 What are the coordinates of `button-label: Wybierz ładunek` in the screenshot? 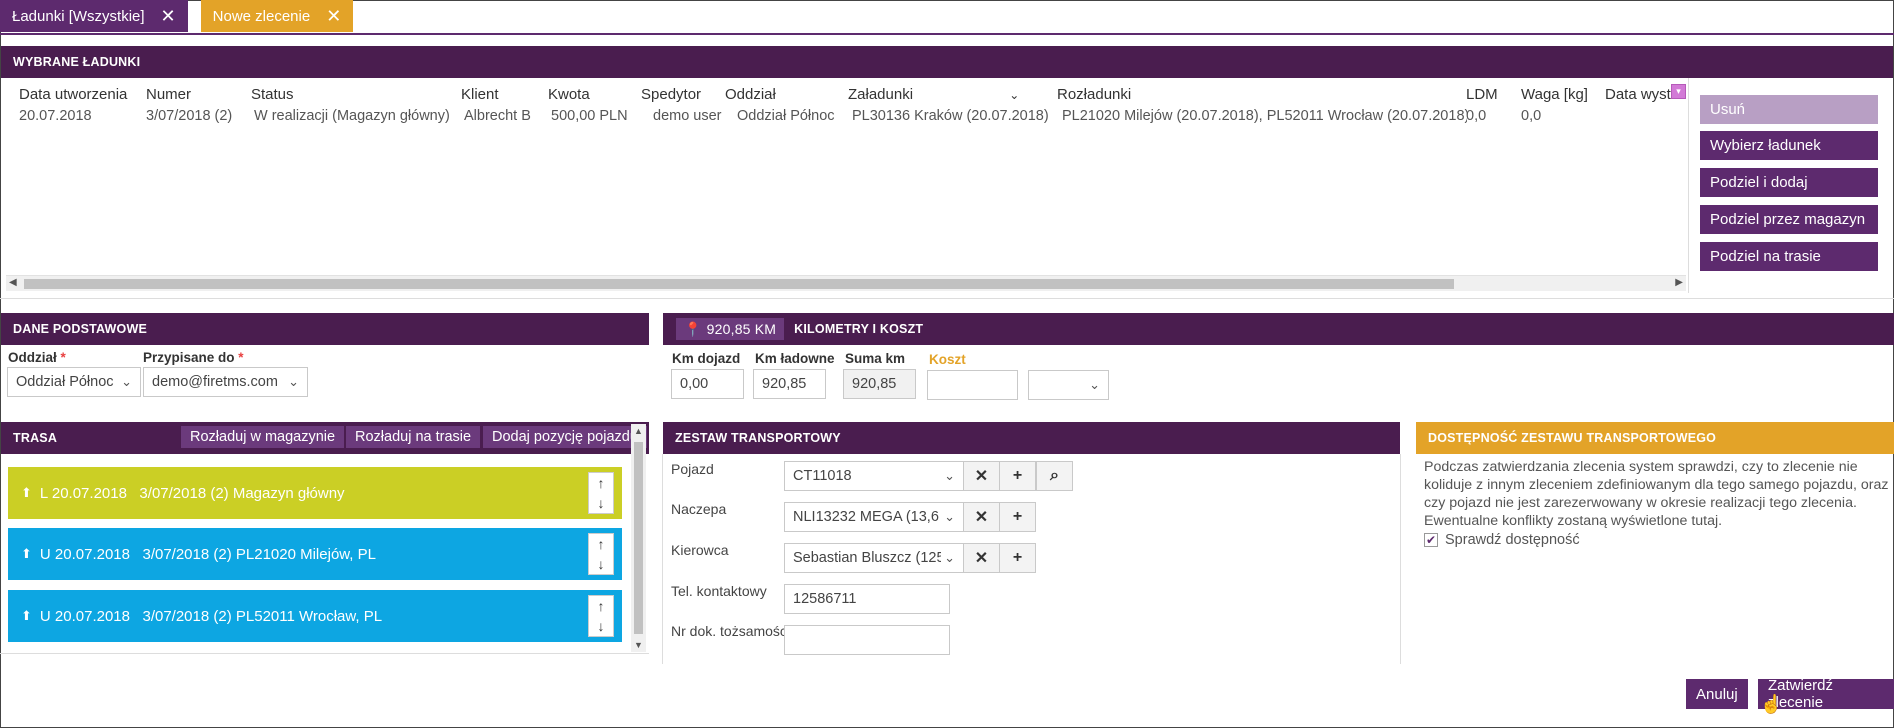 It's located at (1765, 145).